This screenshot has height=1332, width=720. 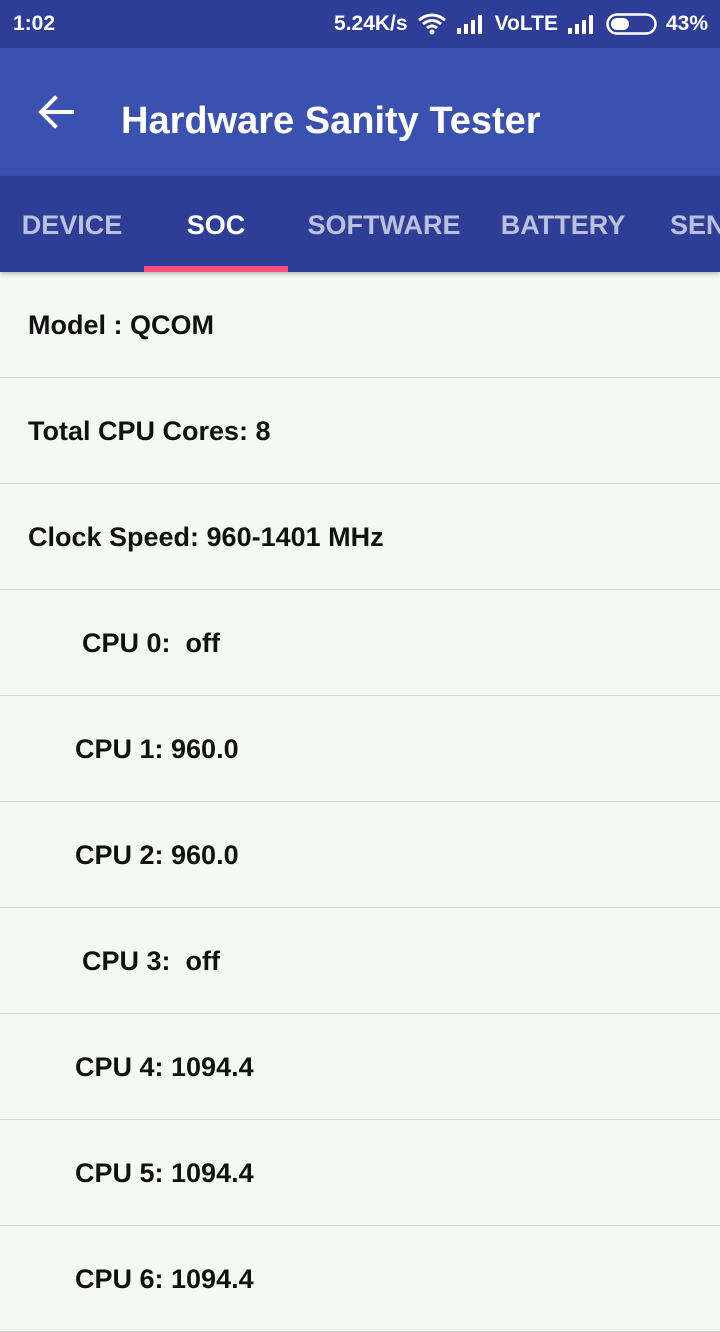 What do you see at coordinates (360, 961) in the screenshot?
I see `list-item-cpu3: CPU 3: off` at bounding box center [360, 961].